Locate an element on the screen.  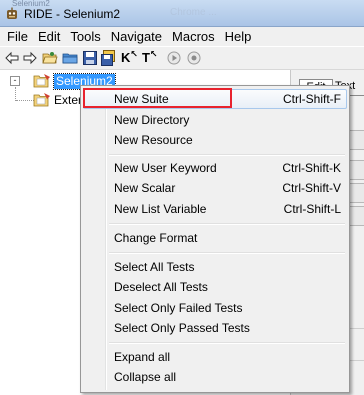
toolbar: K↖ T↖ is located at coordinates (182, 58).